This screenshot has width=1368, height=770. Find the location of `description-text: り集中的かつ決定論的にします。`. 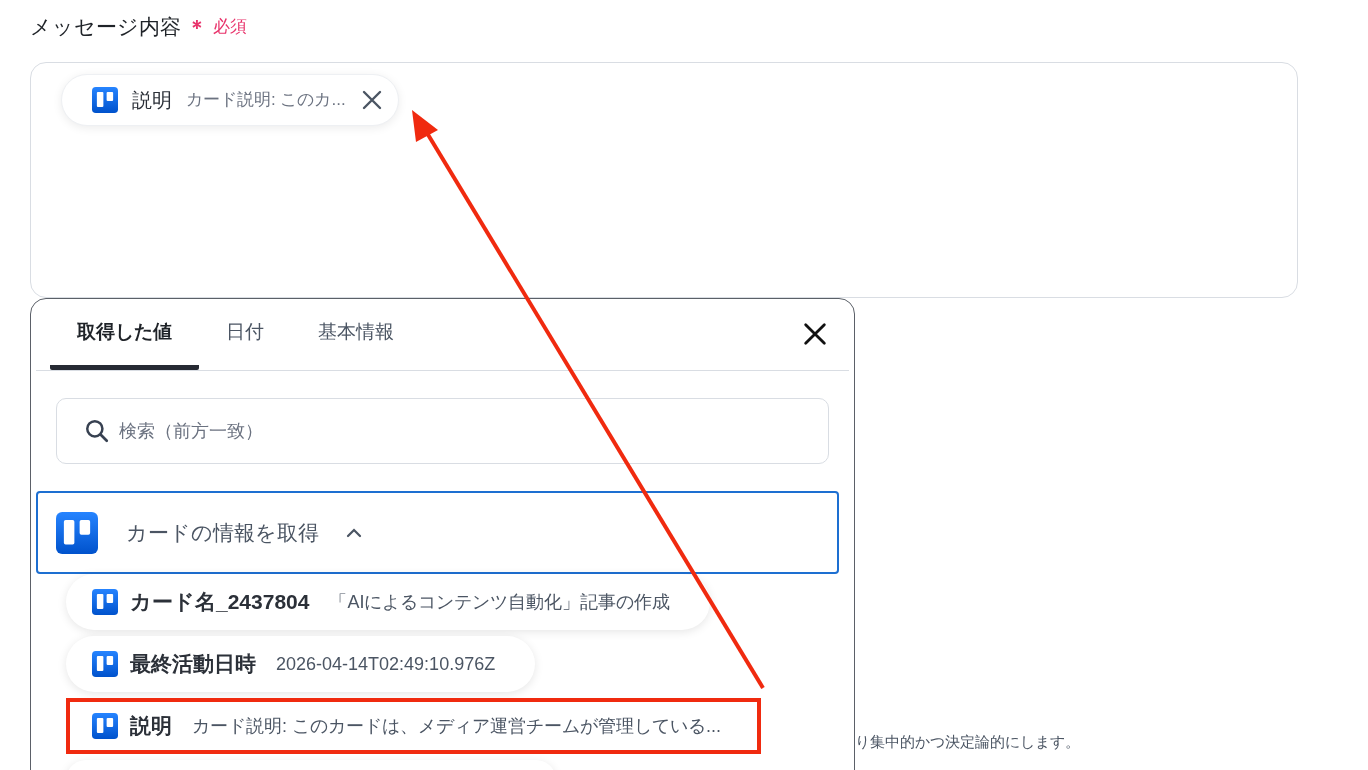

description-text: り集中的かつ決定論的にします。 is located at coordinates (967, 741).